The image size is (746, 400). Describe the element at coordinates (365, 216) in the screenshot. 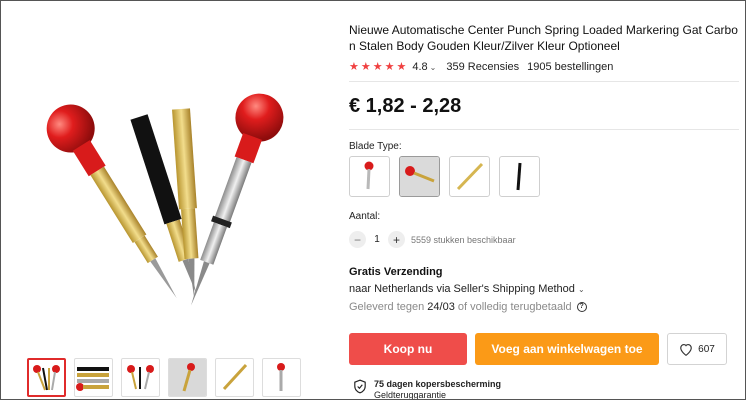

I see `quantity-label: Aantal:` at that location.